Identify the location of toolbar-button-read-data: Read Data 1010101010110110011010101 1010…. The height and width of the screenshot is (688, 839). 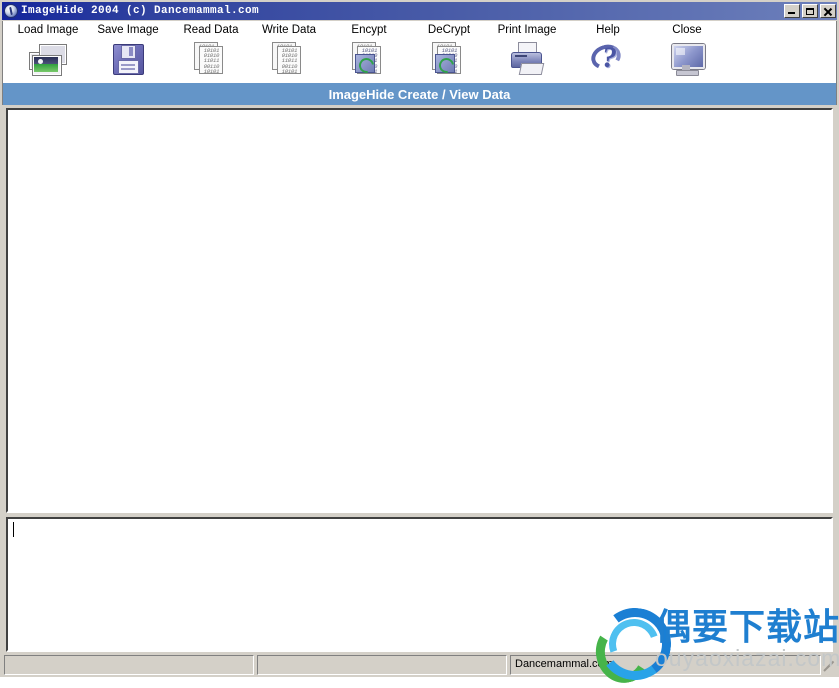
(211, 52).